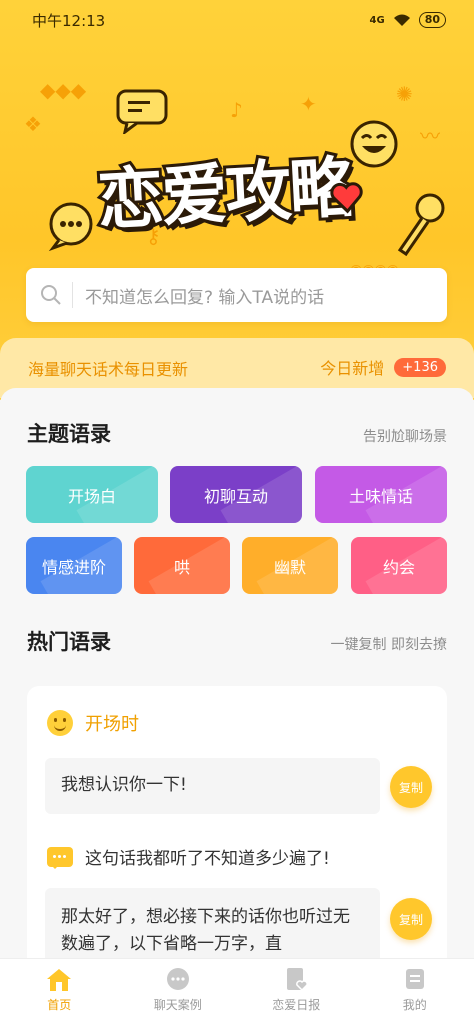 The image size is (474, 1021). What do you see at coordinates (430, 136) in the screenshot?
I see `sparkle-icon: 〰` at bounding box center [430, 136].